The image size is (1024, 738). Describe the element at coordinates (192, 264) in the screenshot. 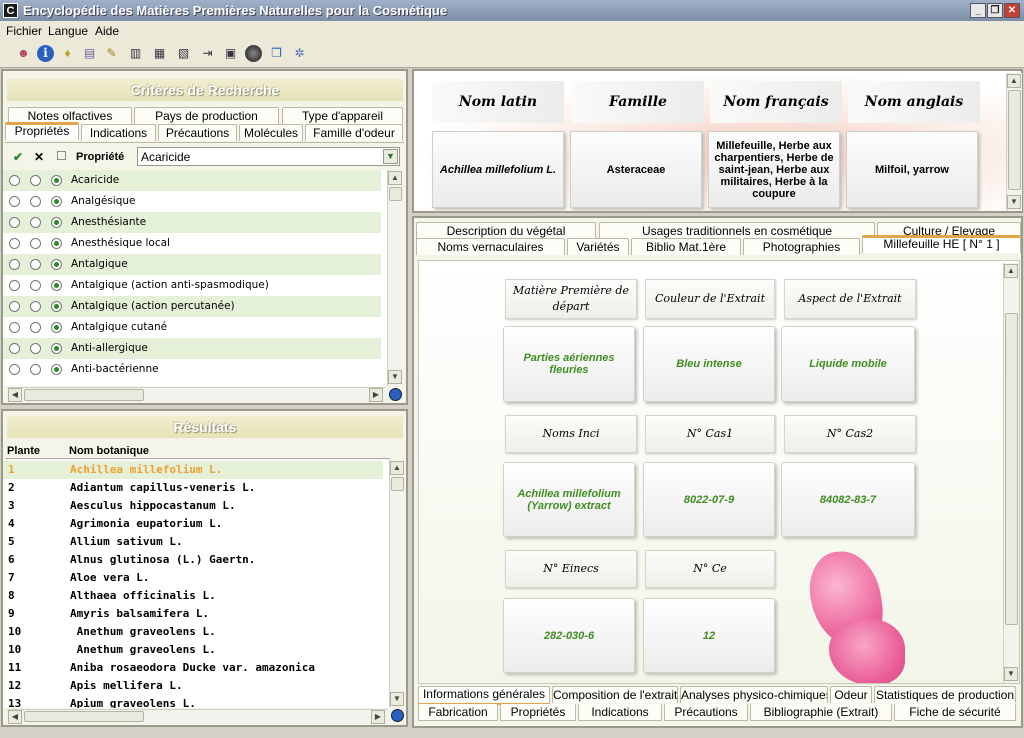

I see `property-row: Antalgique` at that location.